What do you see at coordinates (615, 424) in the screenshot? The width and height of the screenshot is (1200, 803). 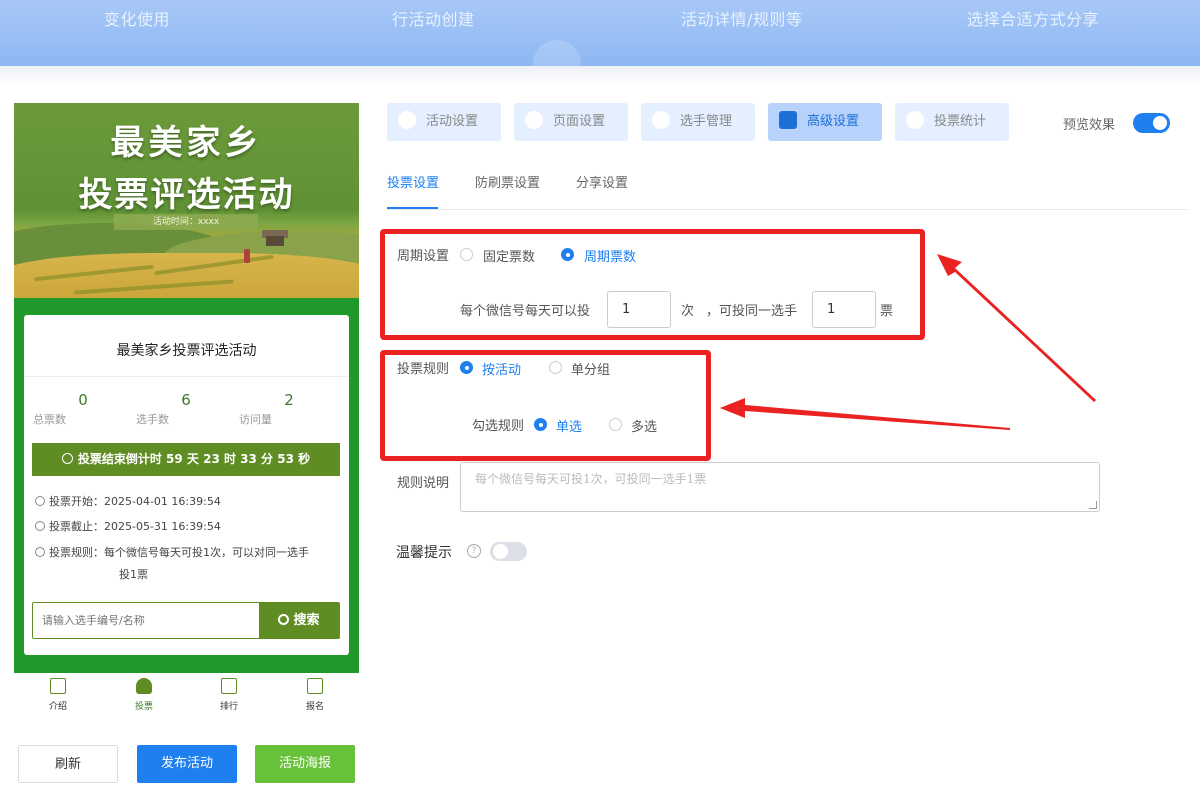 I see `radio-multi-choice` at bounding box center [615, 424].